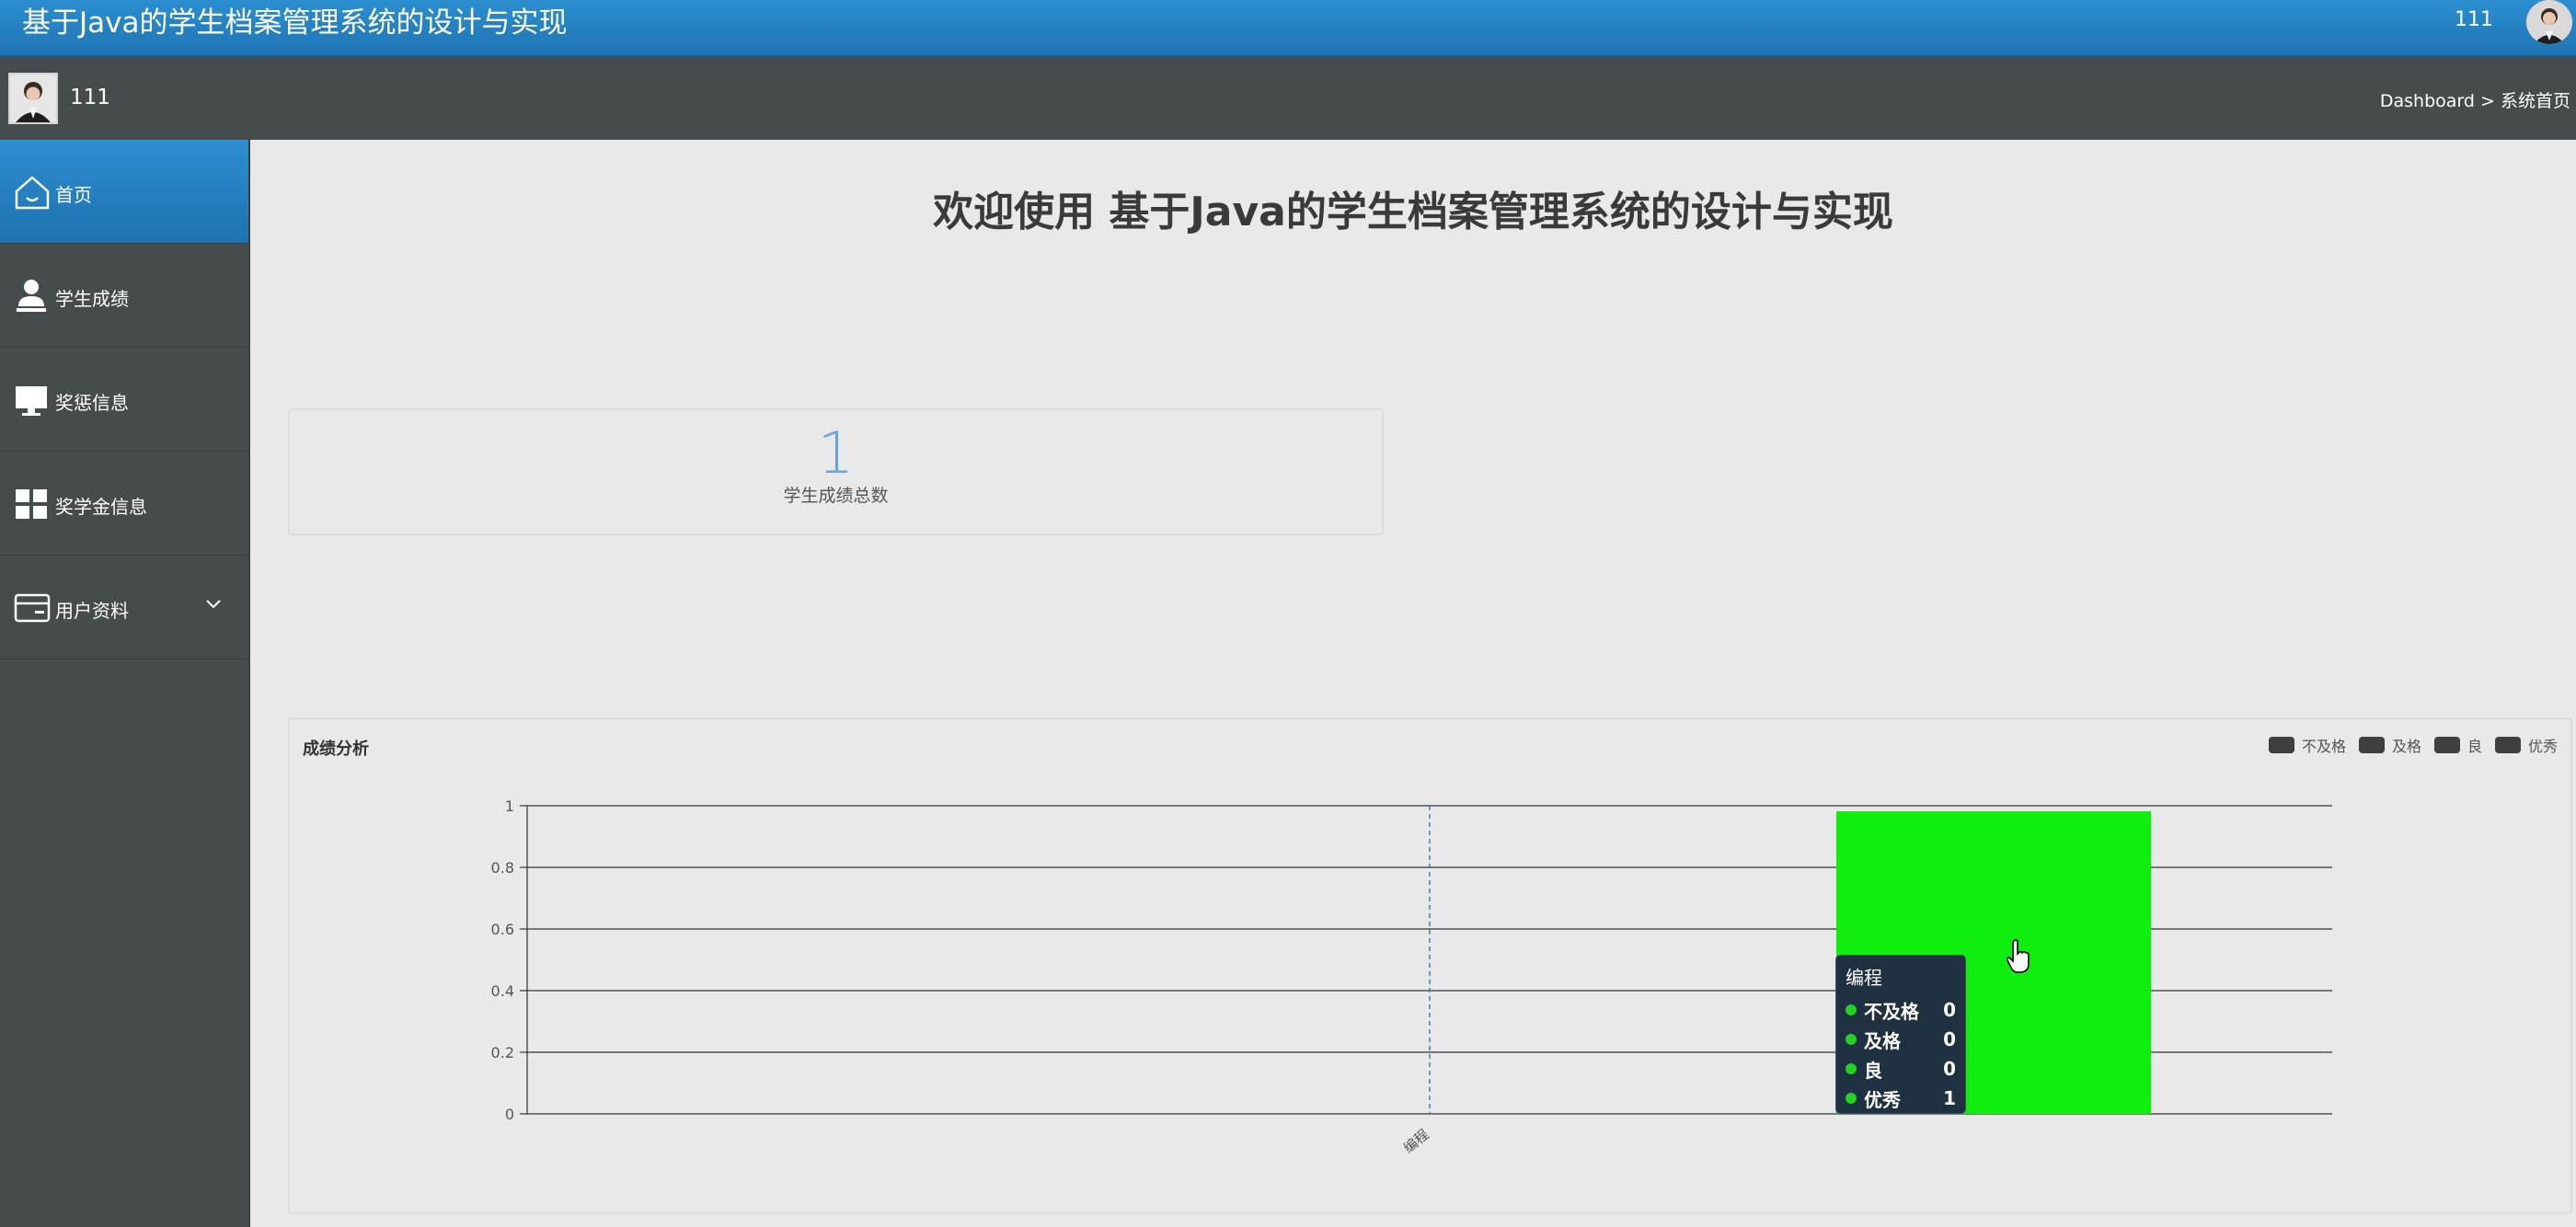 The height and width of the screenshot is (1227, 2576). What do you see at coordinates (2549, 22) in the screenshot?
I see `header-avatar` at bounding box center [2549, 22].